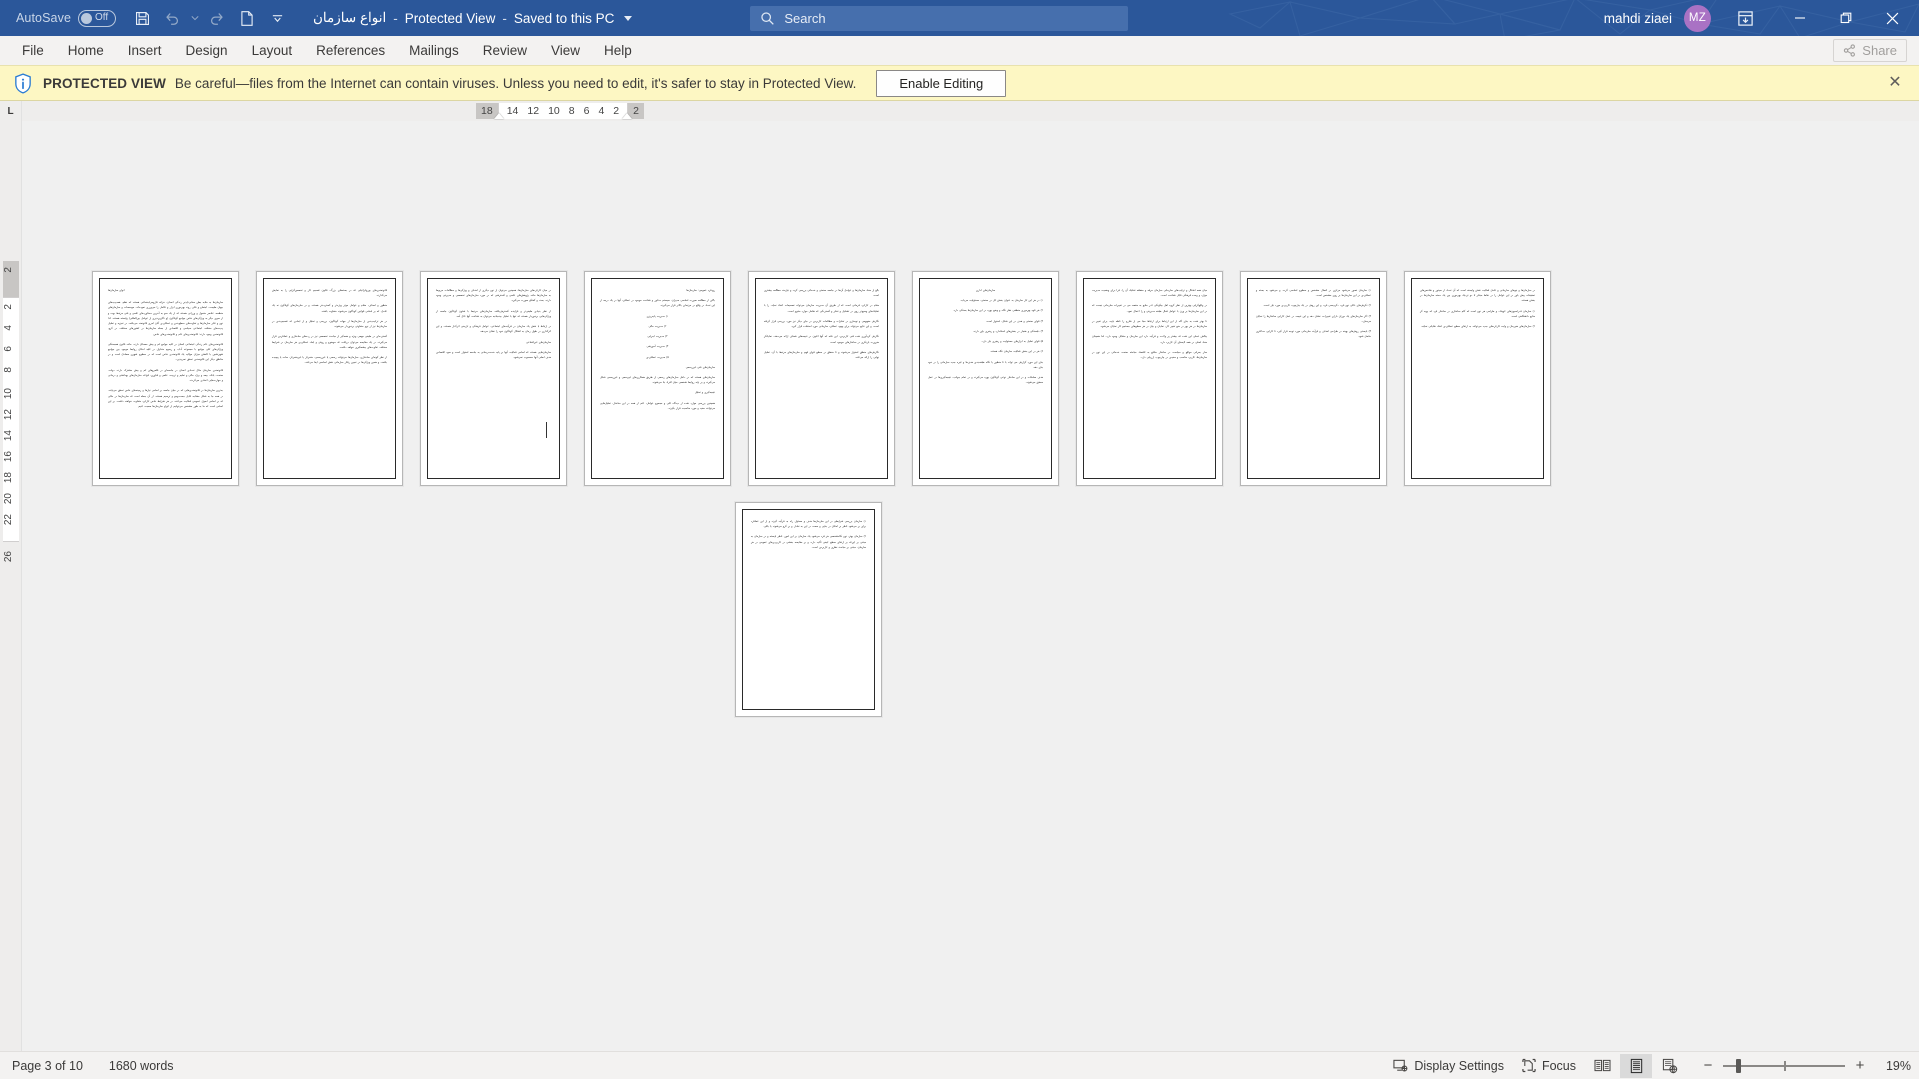 The height and width of the screenshot is (1079, 1919). I want to click on ruler-tick-10: 10, so click(554, 111).